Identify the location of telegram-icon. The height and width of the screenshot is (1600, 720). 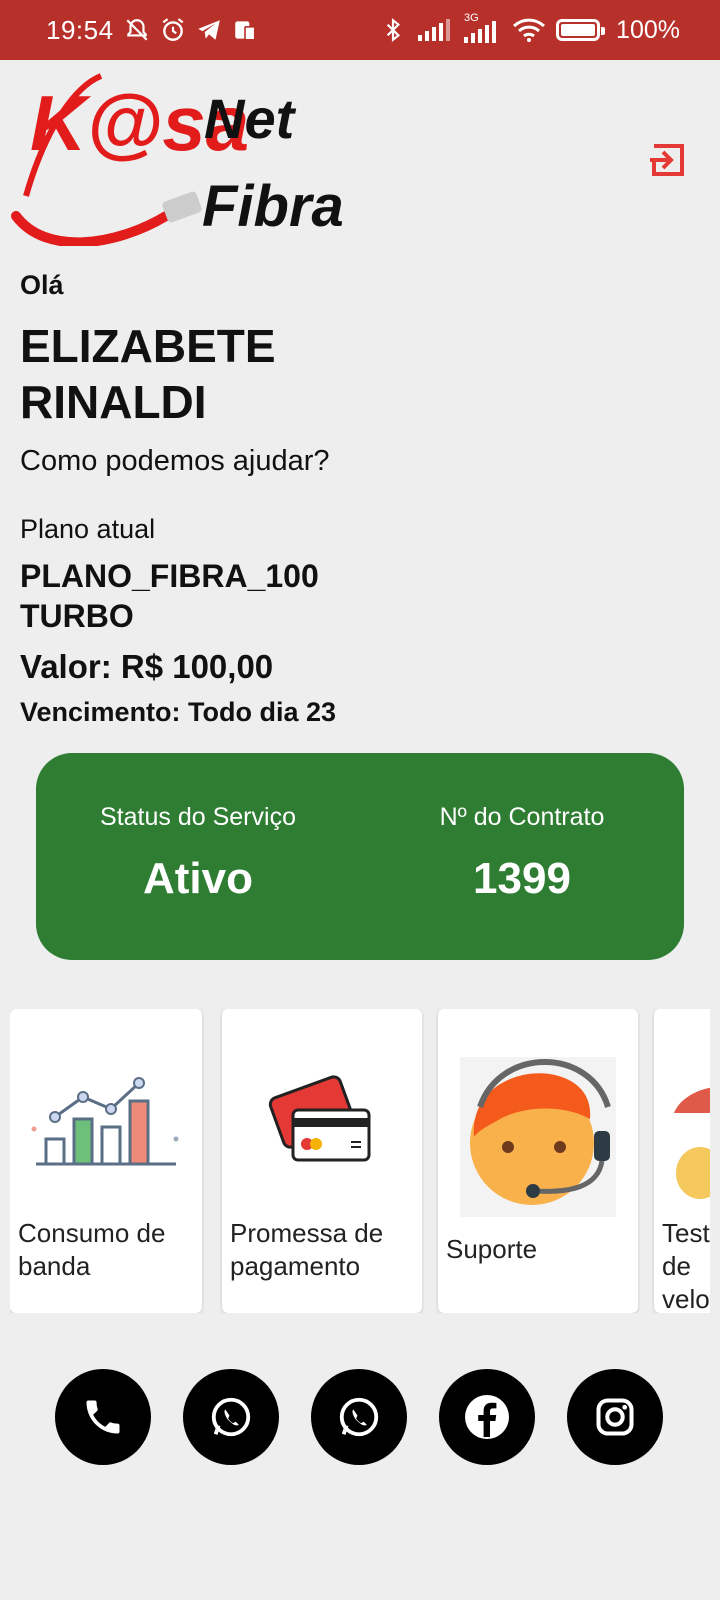
(208, 30).